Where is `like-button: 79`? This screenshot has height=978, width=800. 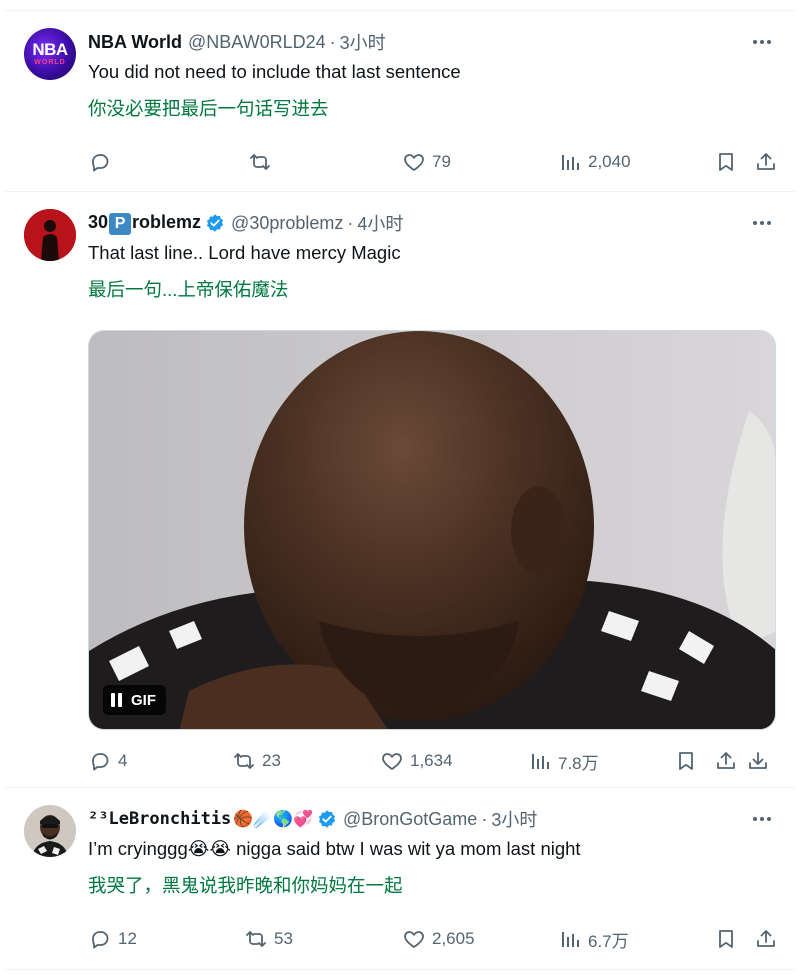 like-button: 79 is located at coordinates (426, 162).